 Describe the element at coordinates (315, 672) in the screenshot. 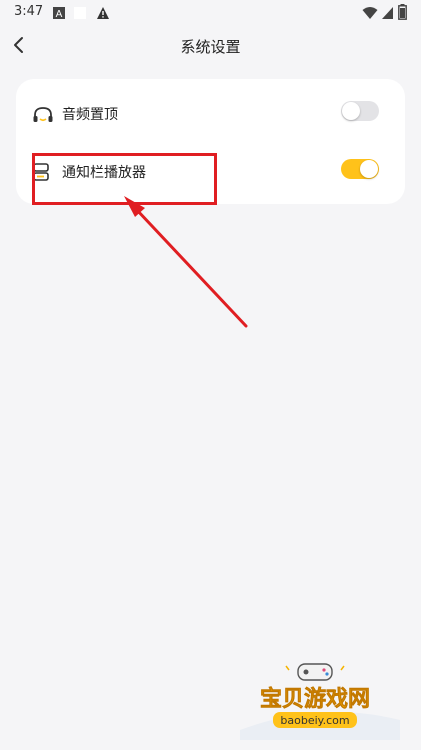

I see `gamepad-icon` at that location.